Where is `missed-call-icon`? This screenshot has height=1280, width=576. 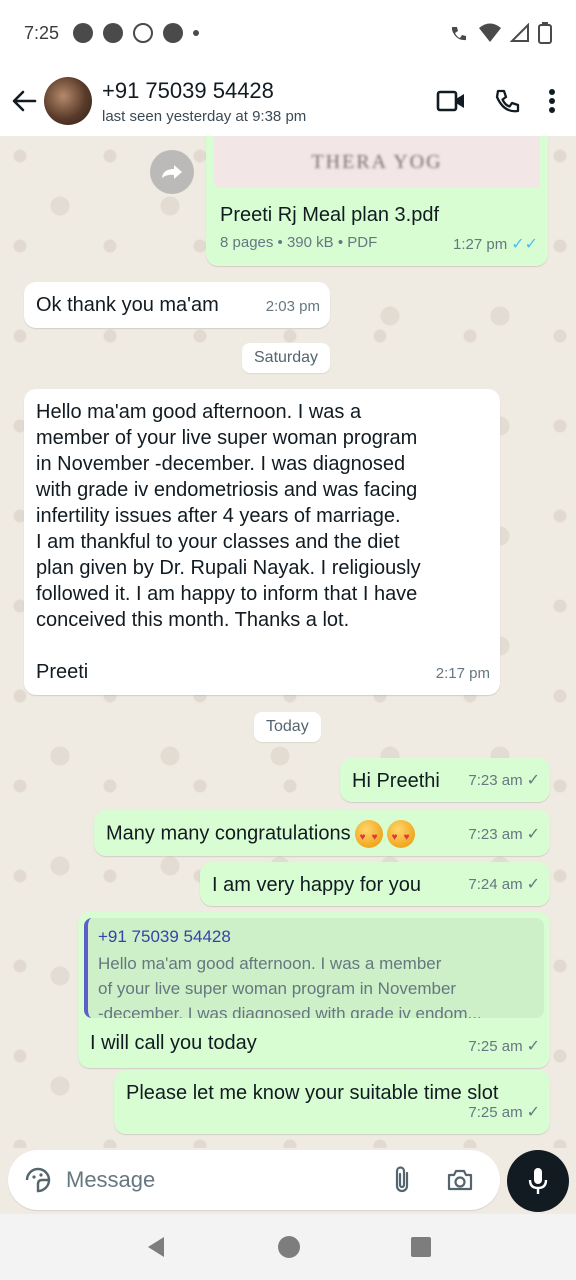 missed-call-icon is located at coordinates (143, 33).